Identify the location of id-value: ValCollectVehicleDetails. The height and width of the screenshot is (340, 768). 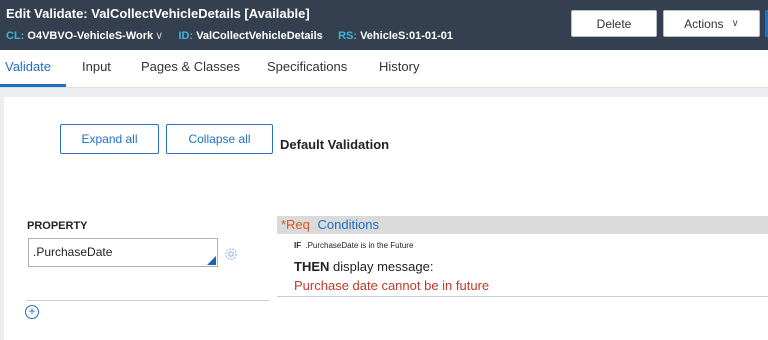
(259, 36).